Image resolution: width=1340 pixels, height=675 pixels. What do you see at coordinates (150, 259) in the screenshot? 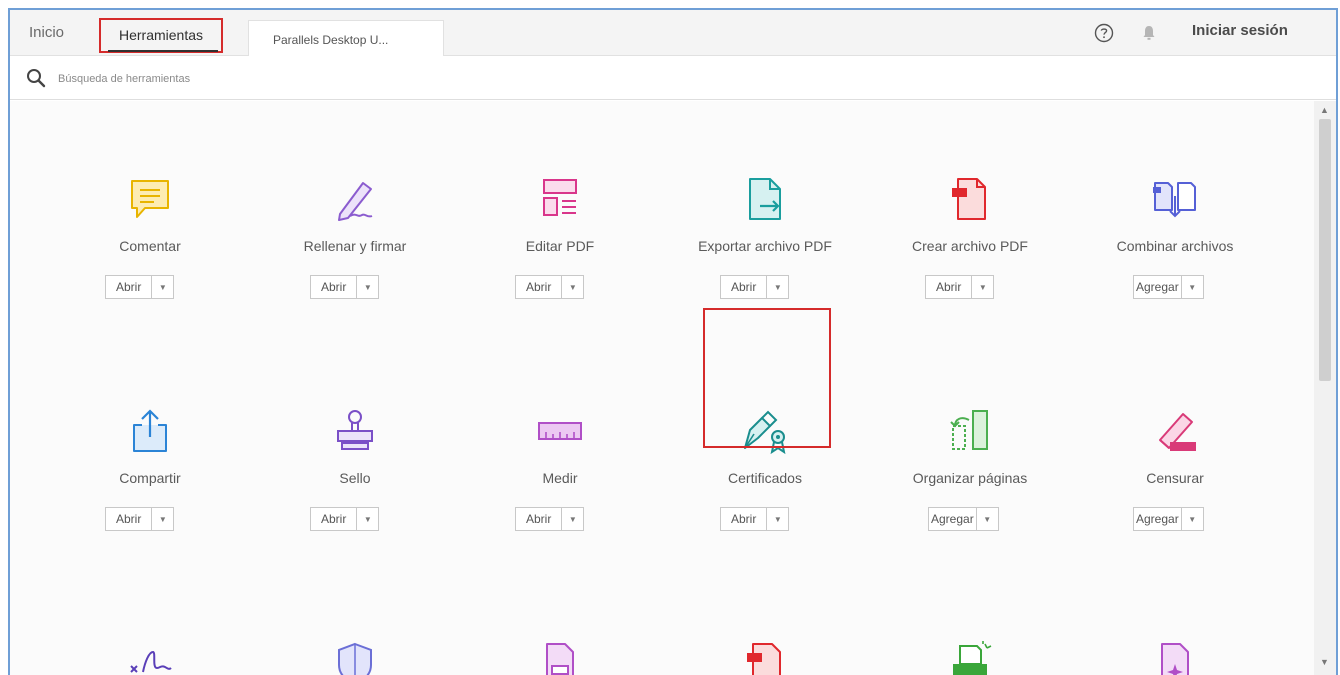
I see `tool-comentar: Comentar Abrir ▼` at bounding box center [150, 259].